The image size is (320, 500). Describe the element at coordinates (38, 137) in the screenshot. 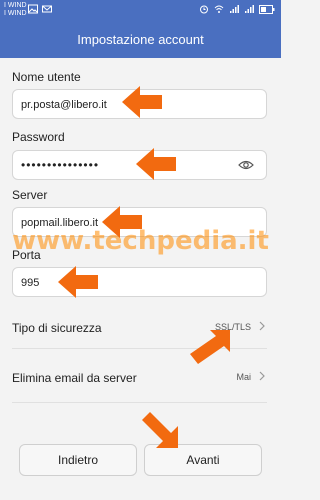

I see `password-label: Password` at that location.